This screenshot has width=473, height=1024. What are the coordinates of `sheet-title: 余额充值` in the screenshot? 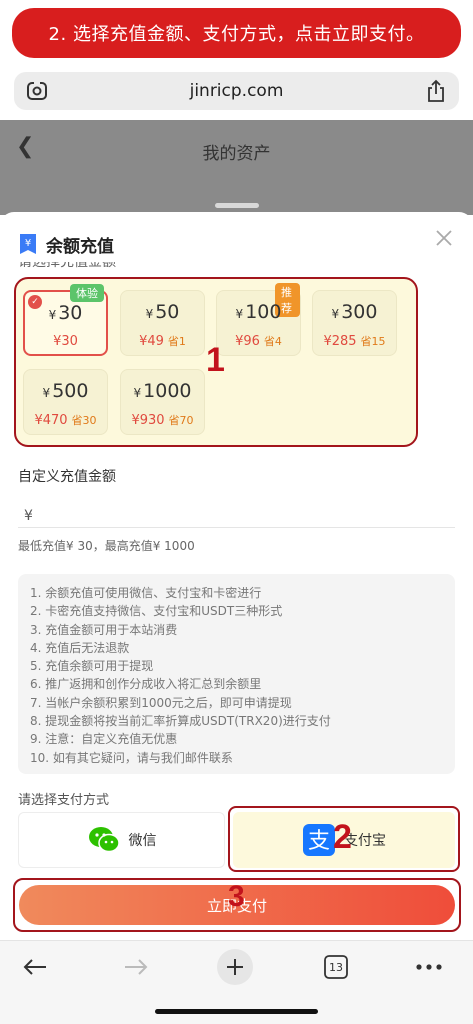 It's located at (80, 246).